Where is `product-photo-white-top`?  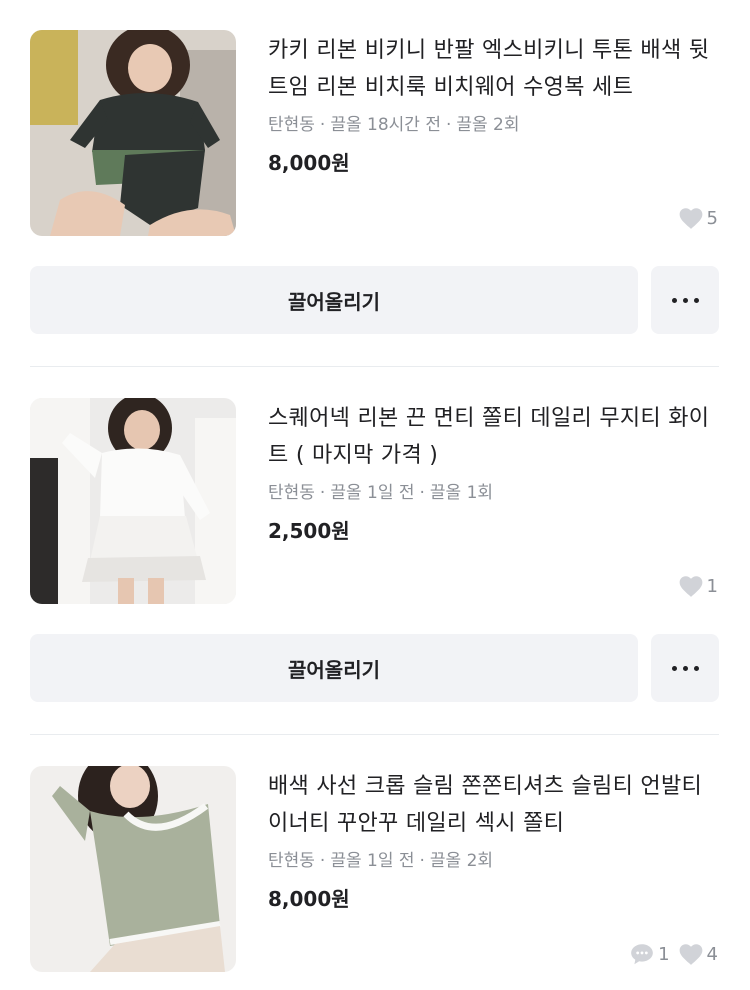 product-photo-white-top is located at coordinates (133, 501).